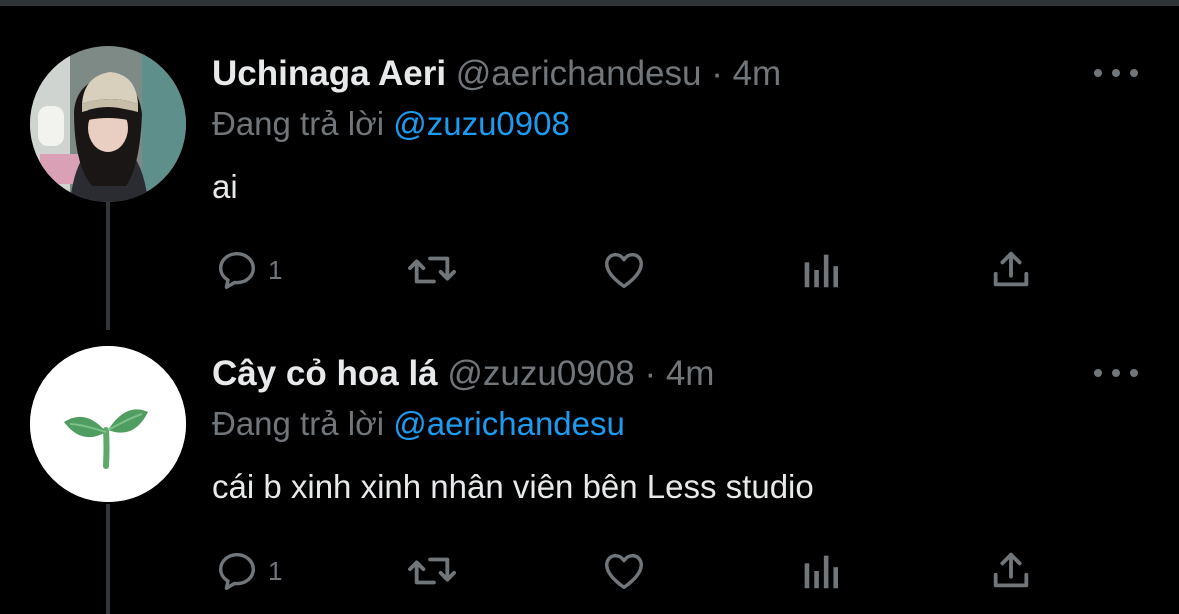 The width and height of the screenshot is (1179, 614). What do you see at coordinates (391, 124) in the screenshot?
I see `replying-to: Đang trả lời @zuzu0908` at bounding box center [391, 124].